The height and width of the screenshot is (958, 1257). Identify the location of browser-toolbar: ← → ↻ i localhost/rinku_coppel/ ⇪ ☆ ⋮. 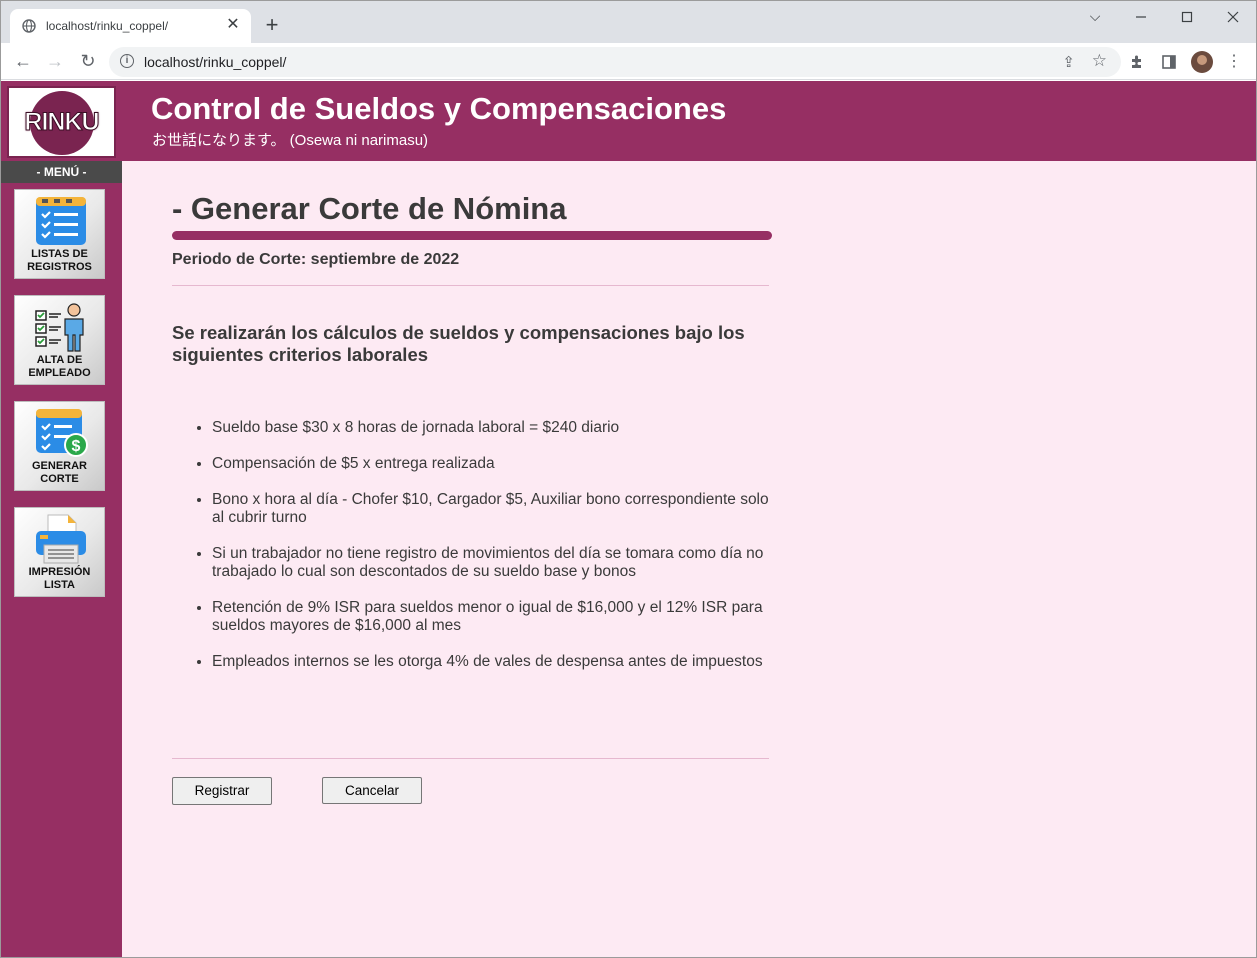
(628, 61).